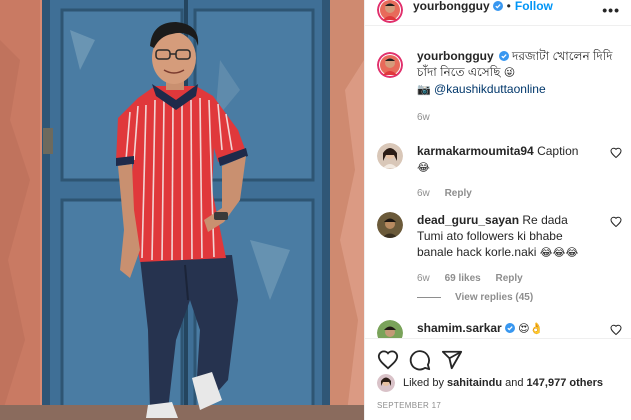 The width and height of the screenshot is (631, 420). Describe the element at coordinates (390, 65) in the screenshot. I see `caption-avatar` at that location.